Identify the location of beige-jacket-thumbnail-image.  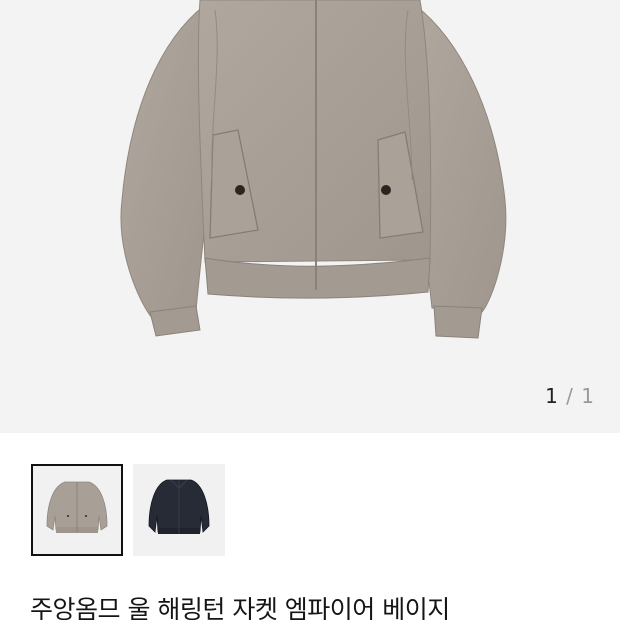
(77, 507).